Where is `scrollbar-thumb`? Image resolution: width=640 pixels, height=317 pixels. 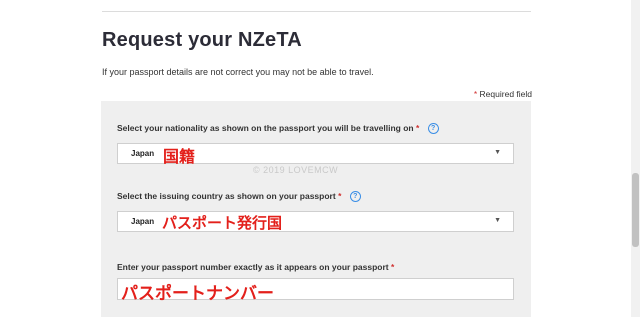 scrollbar-thumb is located at coordinates (635, 210).